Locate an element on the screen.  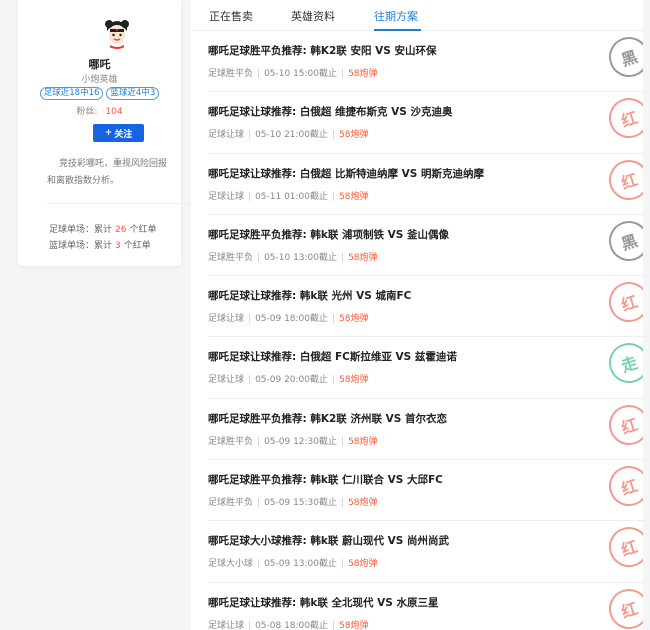
tab-hero-profile: 英雄资料 is located at coordinates (313, 16).